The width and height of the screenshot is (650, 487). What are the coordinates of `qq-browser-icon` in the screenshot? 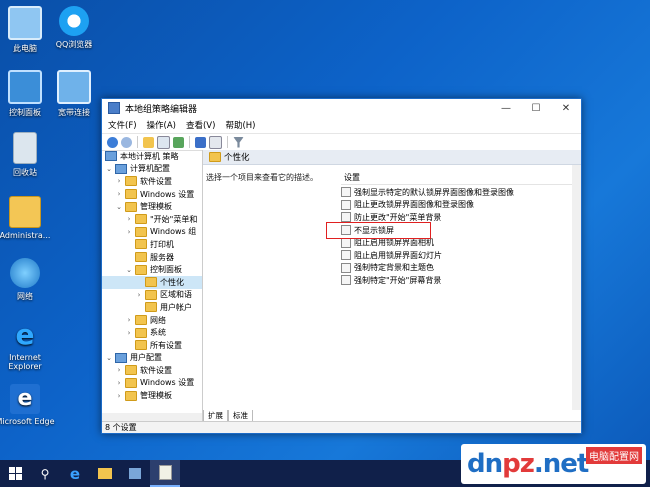 It's located at (74, 21).